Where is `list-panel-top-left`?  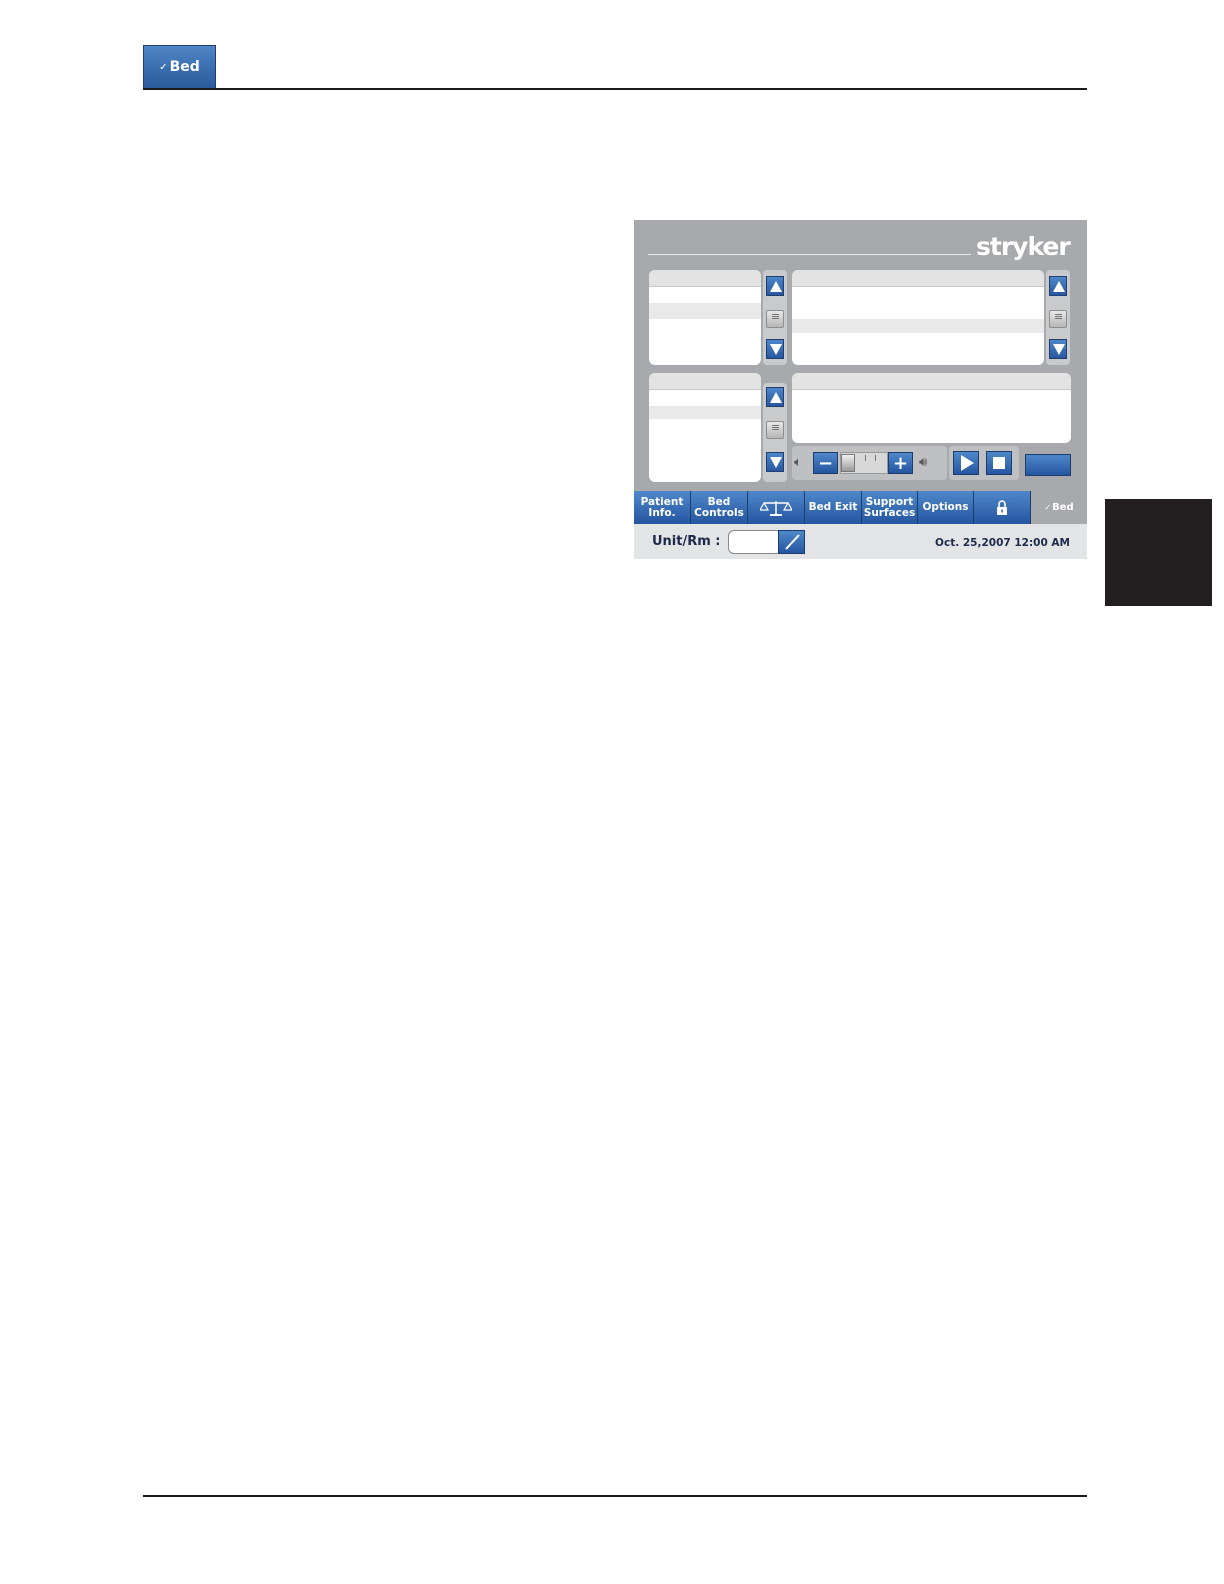
list-panel-top-left is located at coordinates (705, 317).